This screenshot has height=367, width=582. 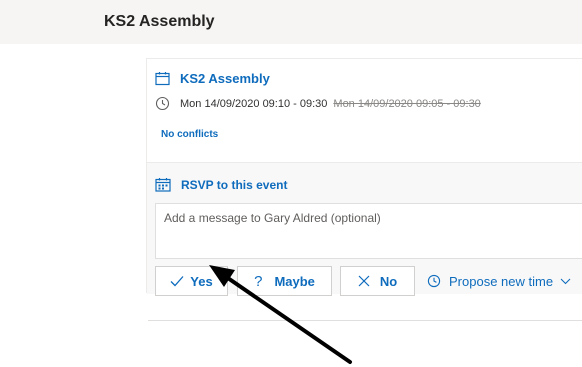 I want to click on close-icon, so click(x=364, y=281).